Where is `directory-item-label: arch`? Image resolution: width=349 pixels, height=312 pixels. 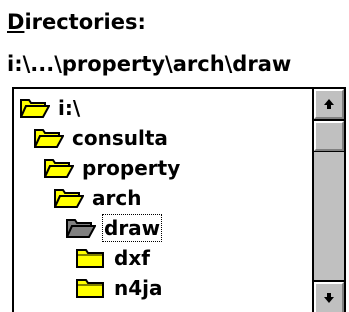
directory-item-label: arch is located at coordinates (117, 198).